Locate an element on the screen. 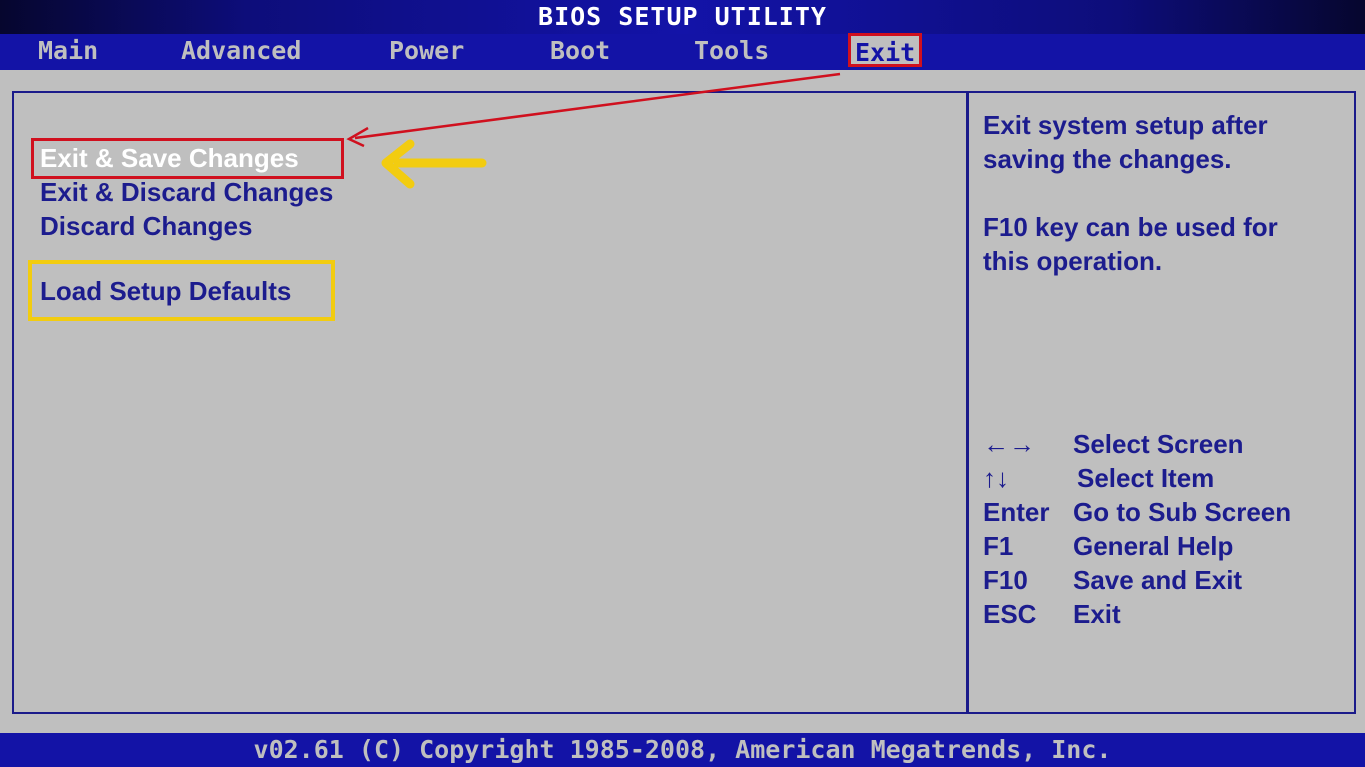 Image resolution: width=1365 pixels, height=767 pixels. annotation-arrows is located at coordinates (593, 130).